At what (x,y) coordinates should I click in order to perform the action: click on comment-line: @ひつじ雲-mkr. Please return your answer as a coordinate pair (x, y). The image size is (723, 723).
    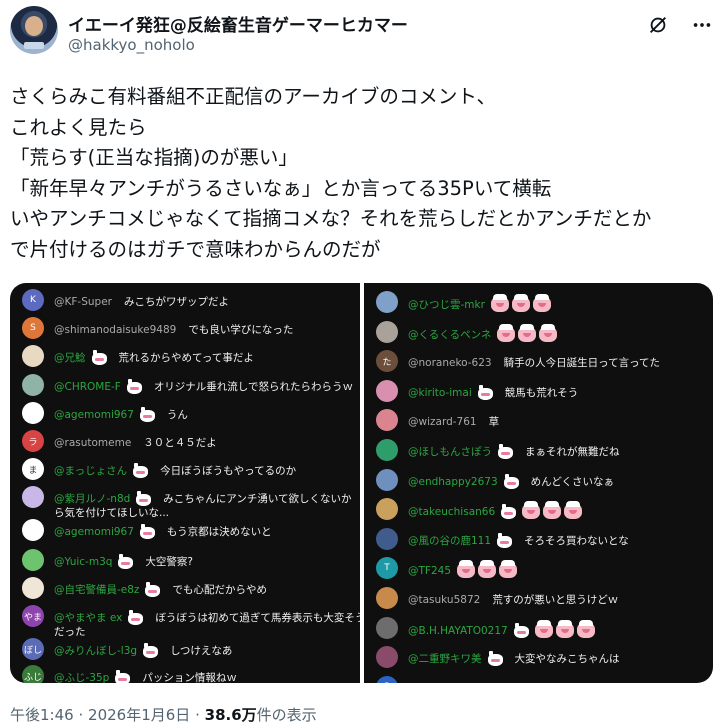
    Looking at the image, I should click on (485, 303).